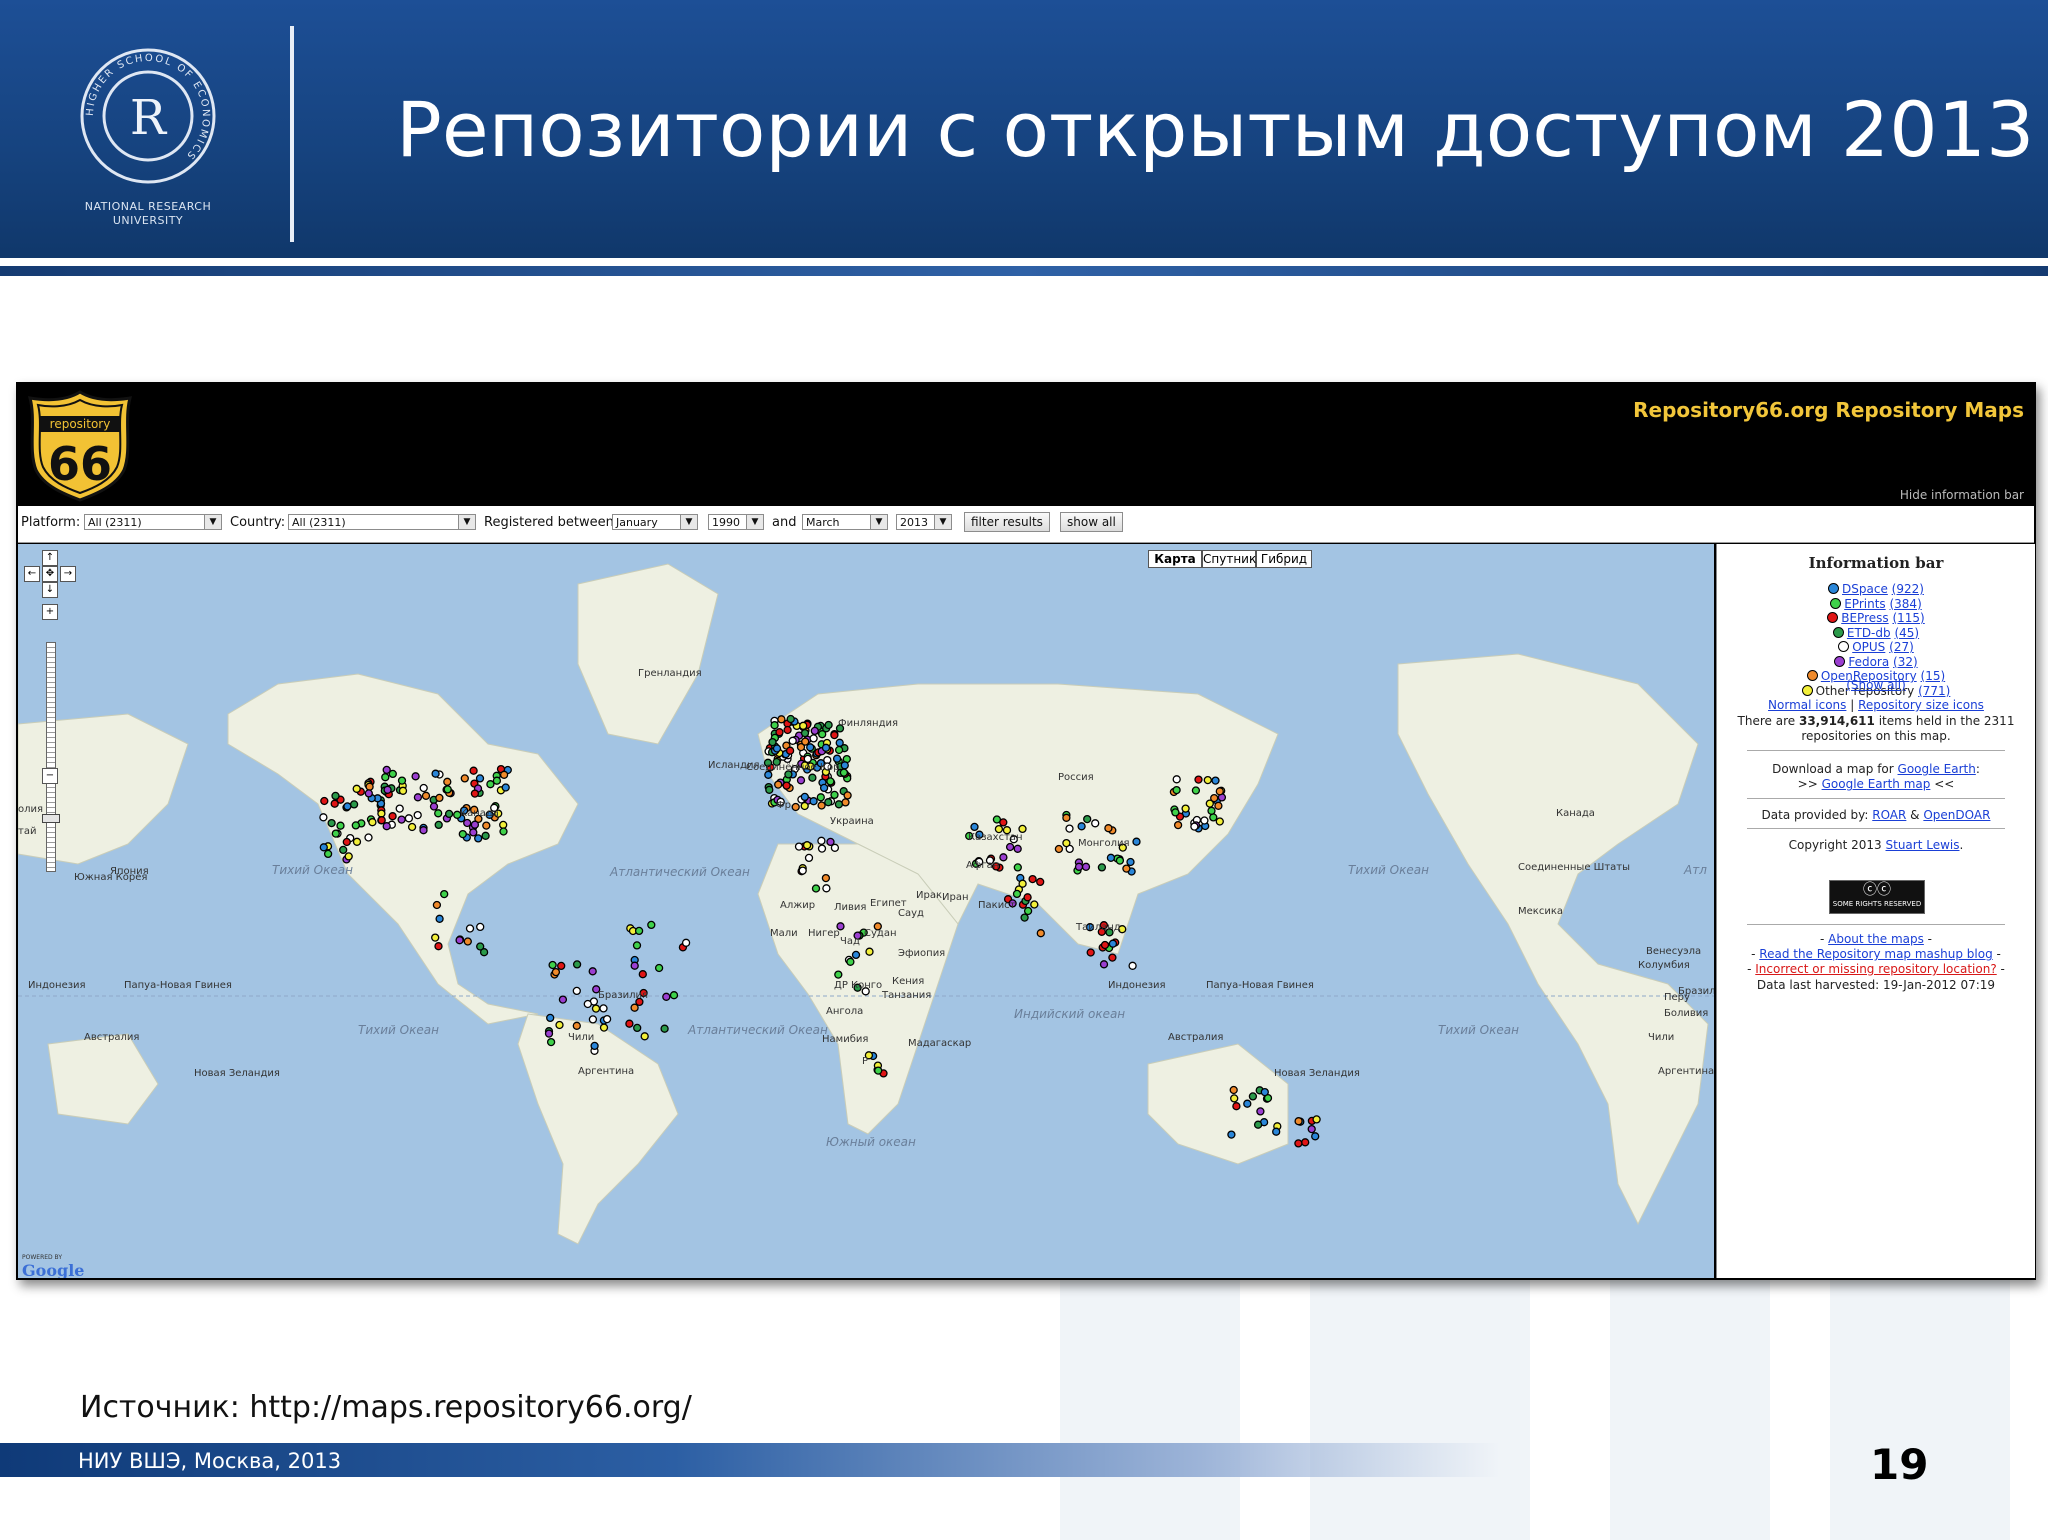 The height and width of the screenshot is (1540, 2048). What do you see at coordinates (32, 574) in the screenshot?
I see `pan-left-icon: ←` at bounding box center [32, 574].